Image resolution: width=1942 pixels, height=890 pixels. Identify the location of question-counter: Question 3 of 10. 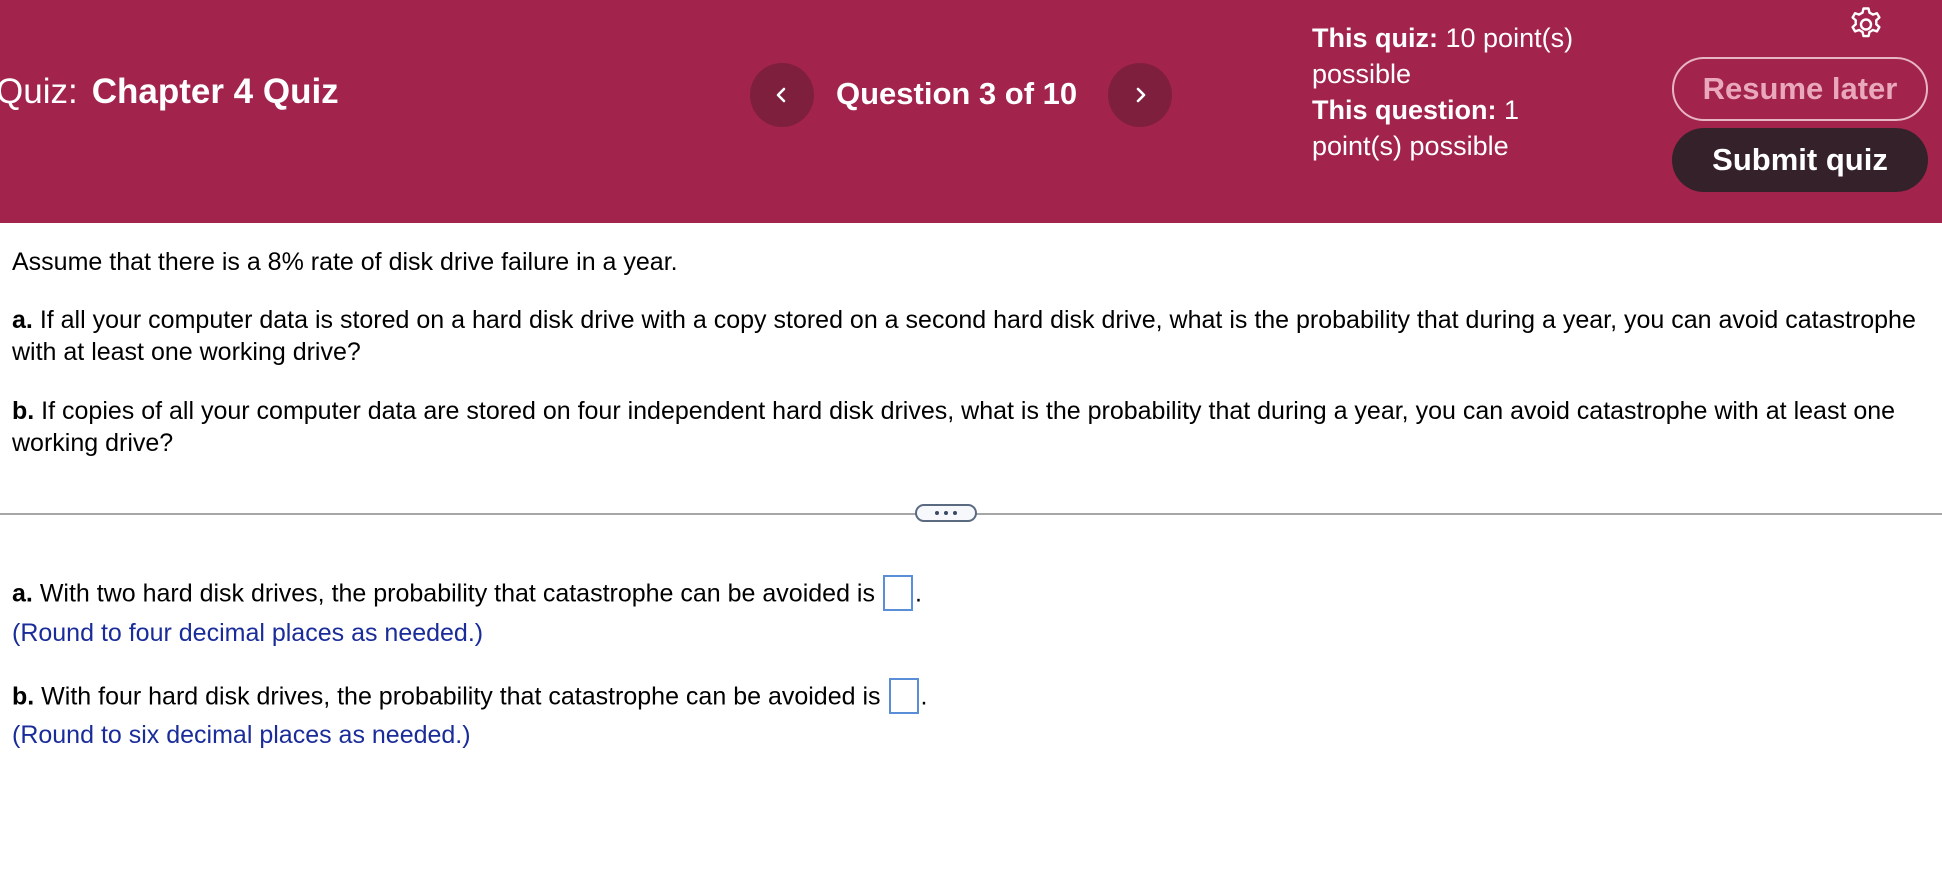
(957, 93).